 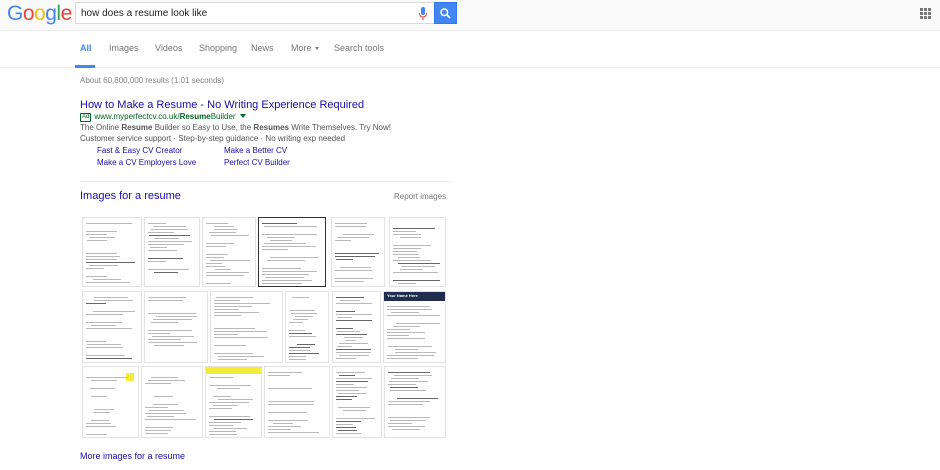 I want to click on microphone-icon, so click(x=423, y=14).